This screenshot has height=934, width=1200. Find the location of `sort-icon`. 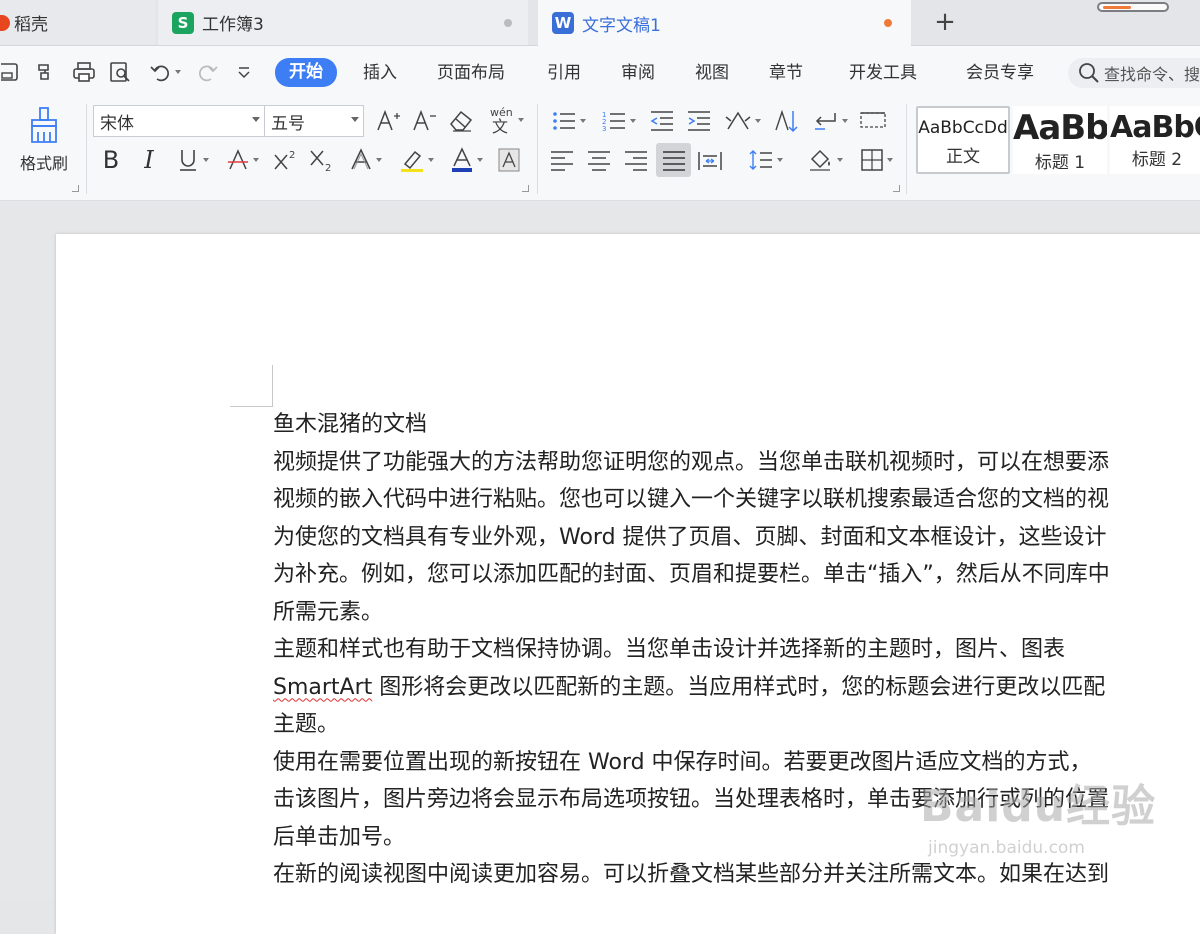

sort-icon is located at coordinates (786, 121).